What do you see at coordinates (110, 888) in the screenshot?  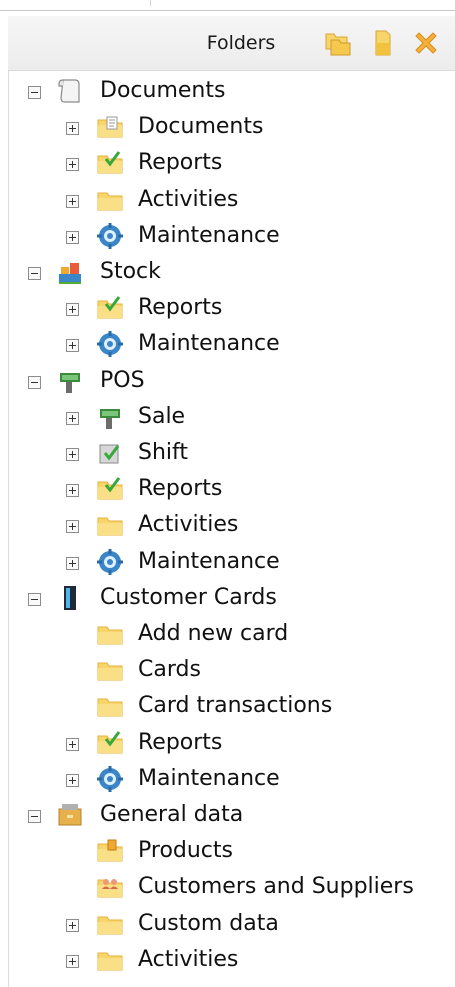 I see `customers-folder-icon` at bounding box center [110, 888].